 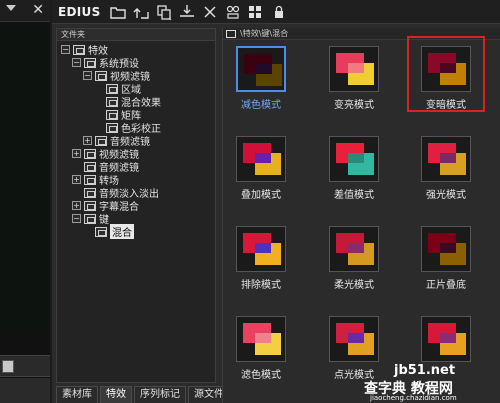 What do you see at coordinates (187, 12) in the screenshot?
I see `import-icon` at bounding box center [187, 12].